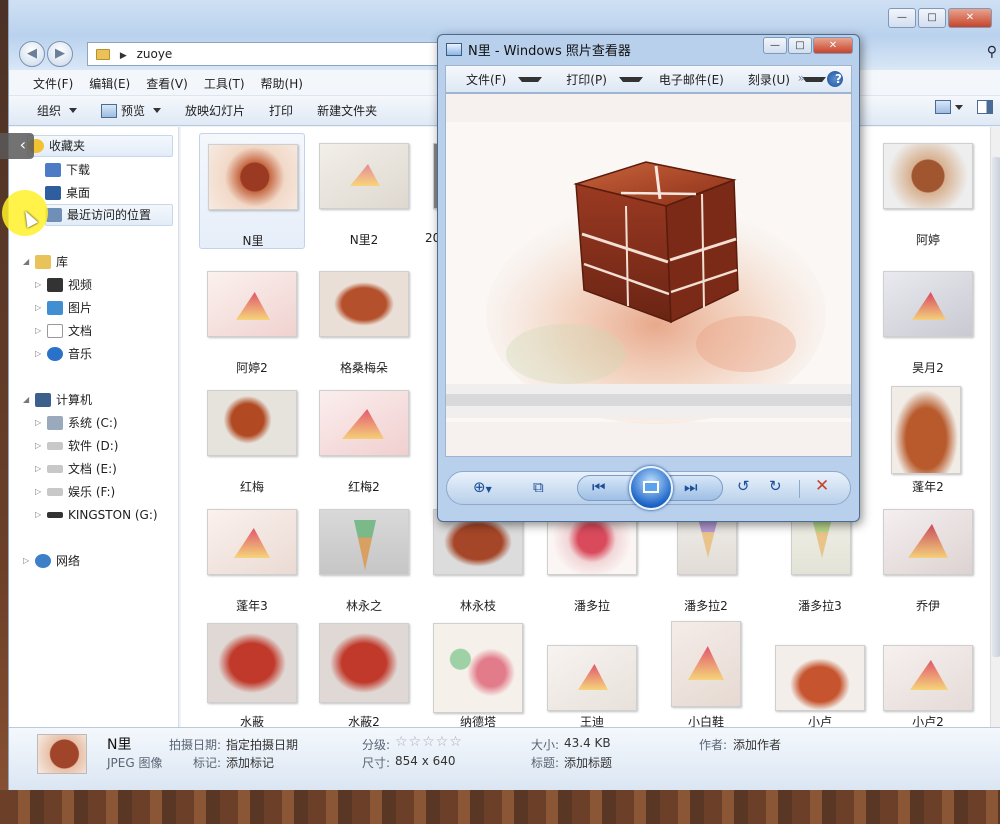 The image size is (1000, 824). I want to click on document-icon, so click(55, 331).